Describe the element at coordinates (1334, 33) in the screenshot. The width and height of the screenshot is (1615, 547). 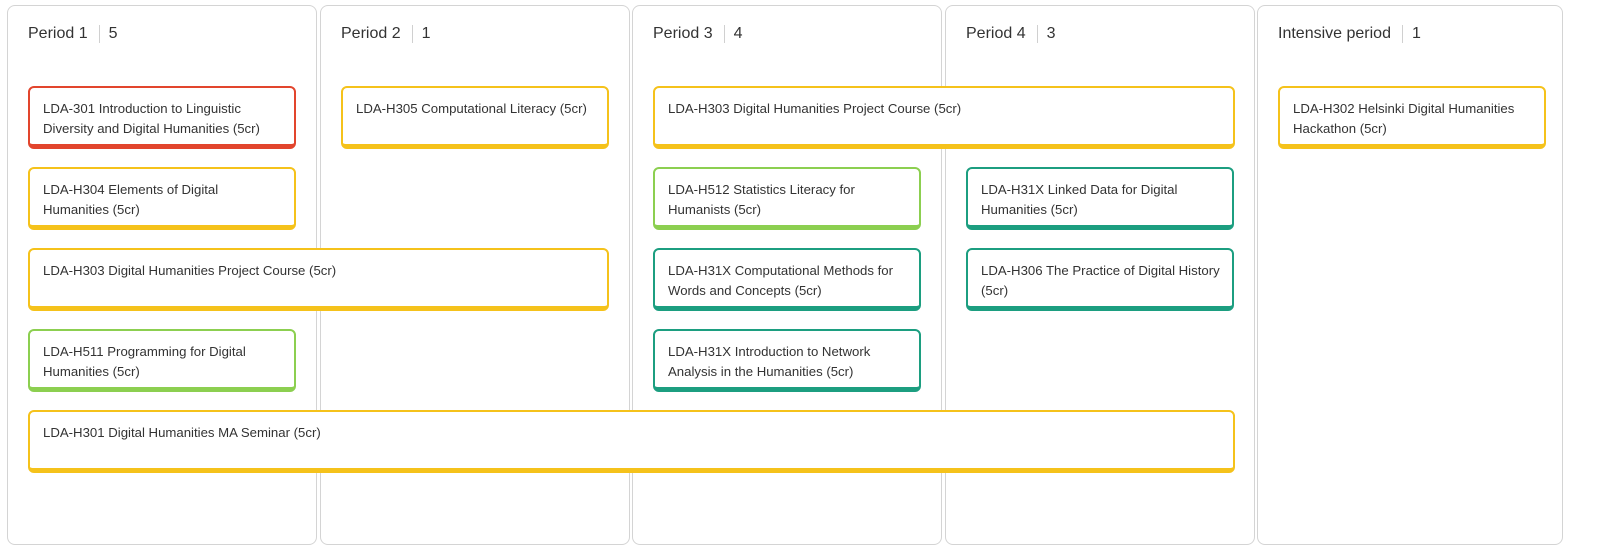
I see `period-label: Intensive period` at that location.